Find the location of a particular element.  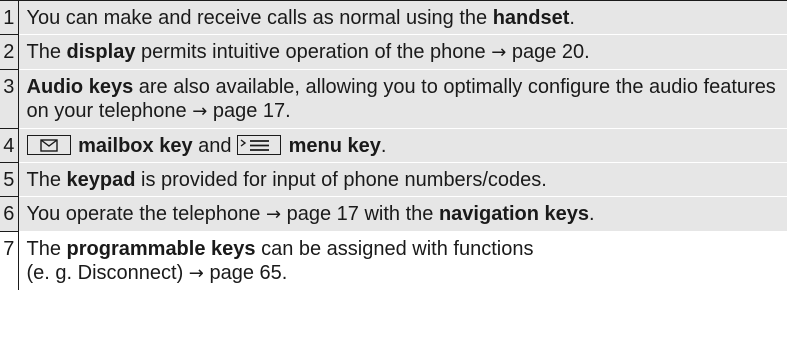

table-row: 4 mailbox key and menu key. is located at coordinates (393, 145).